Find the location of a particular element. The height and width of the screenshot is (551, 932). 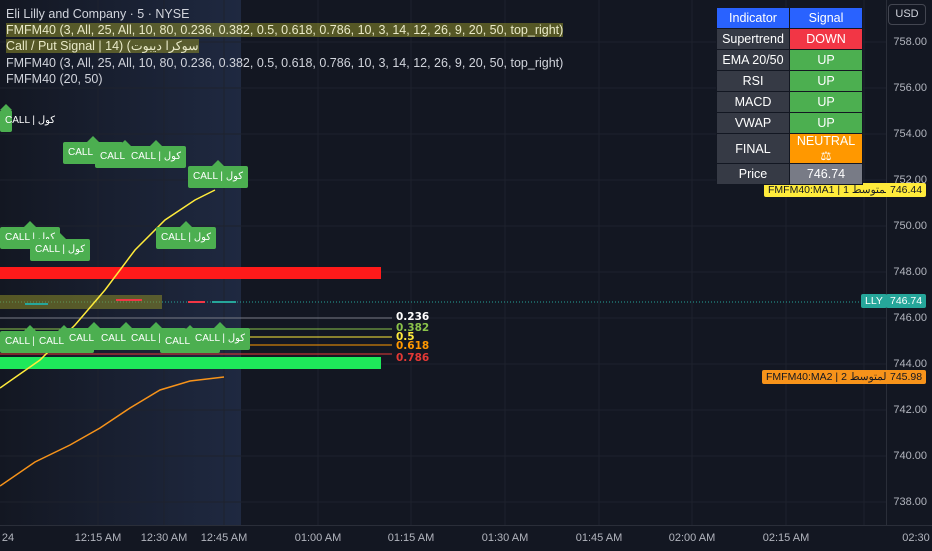

time-tick: 24 is located at coordinates (8, 538).